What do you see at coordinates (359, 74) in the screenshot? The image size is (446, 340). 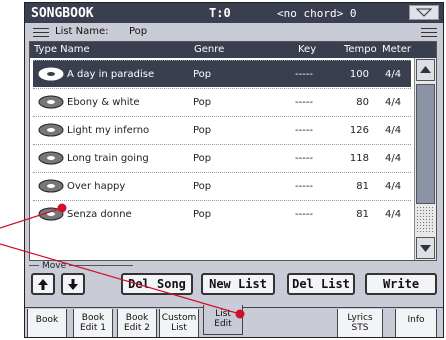 I see `song-tempo: 100` at bounding box center [359, 74].